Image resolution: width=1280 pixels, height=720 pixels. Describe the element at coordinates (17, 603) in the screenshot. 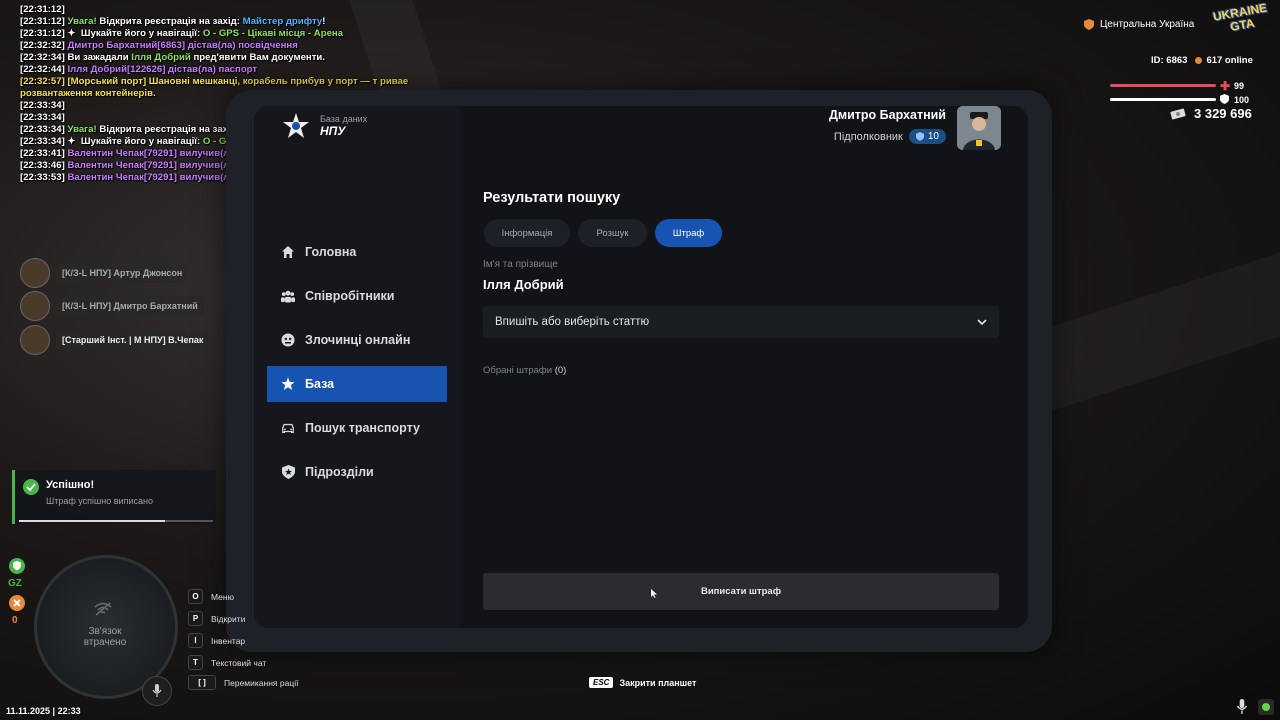

I see `gz-cross-icon` at that location.